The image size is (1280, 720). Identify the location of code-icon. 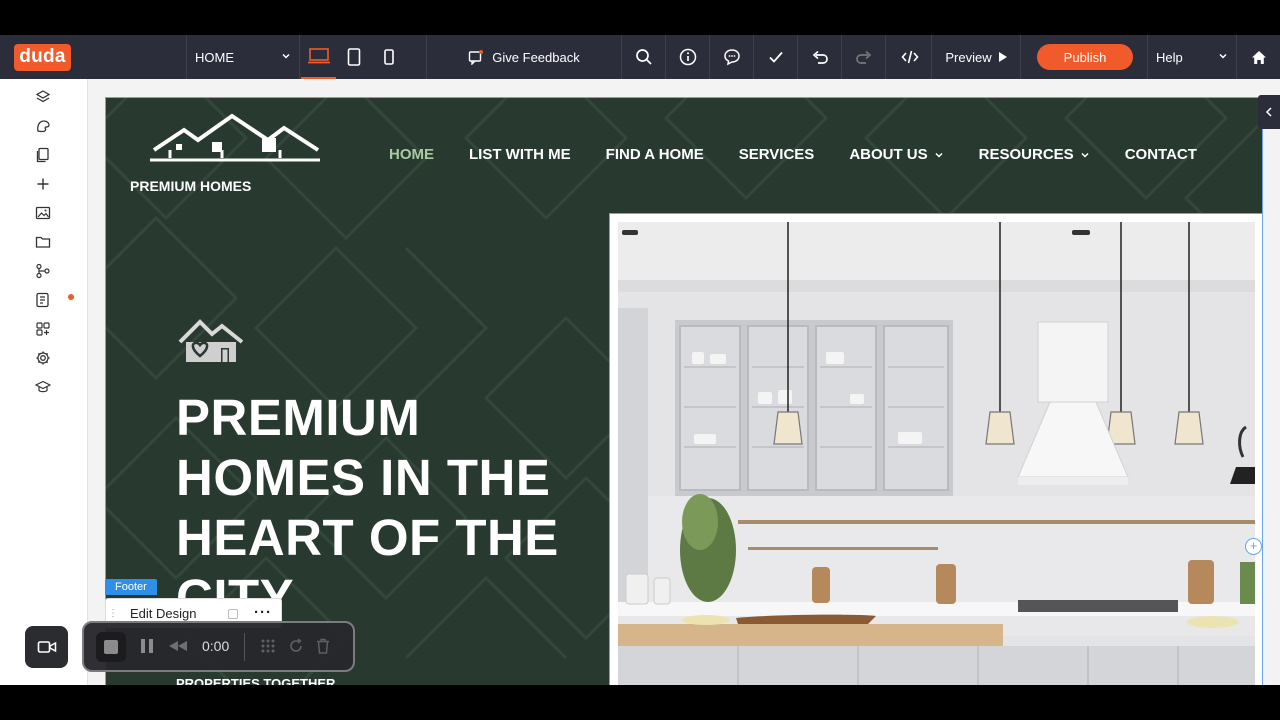
(909, 57).